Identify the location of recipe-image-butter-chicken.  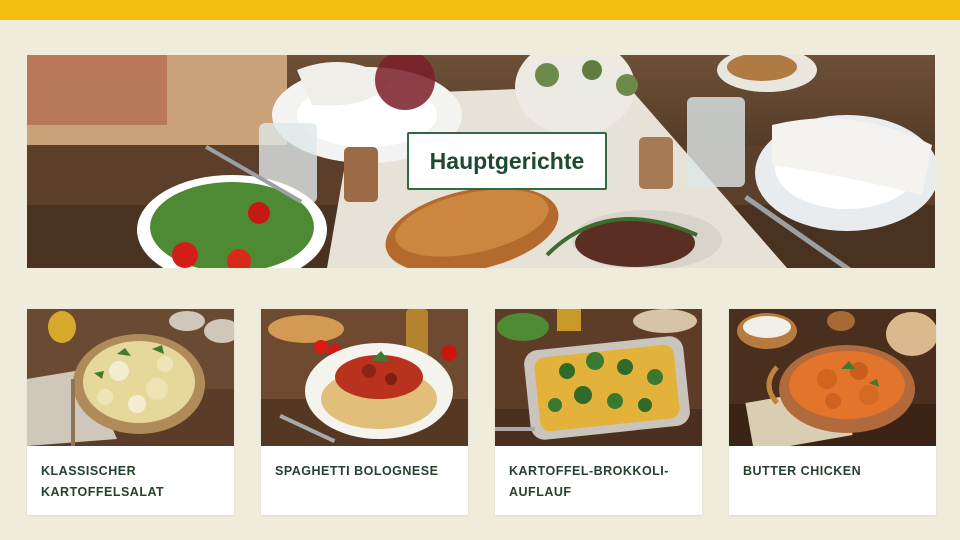
(832, 377).